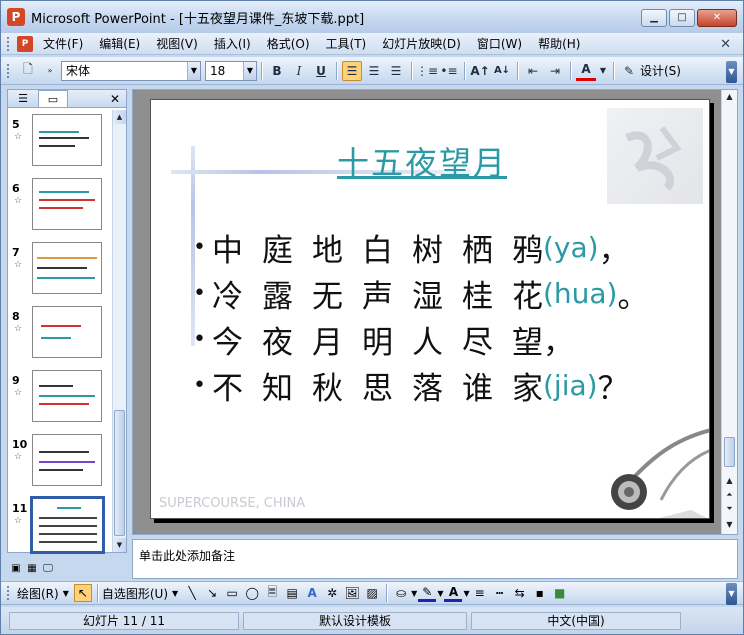  Describe the element at coordinates (555, 71) in the screenshot. I see `increase-indent-icon: ⇥` at that location.